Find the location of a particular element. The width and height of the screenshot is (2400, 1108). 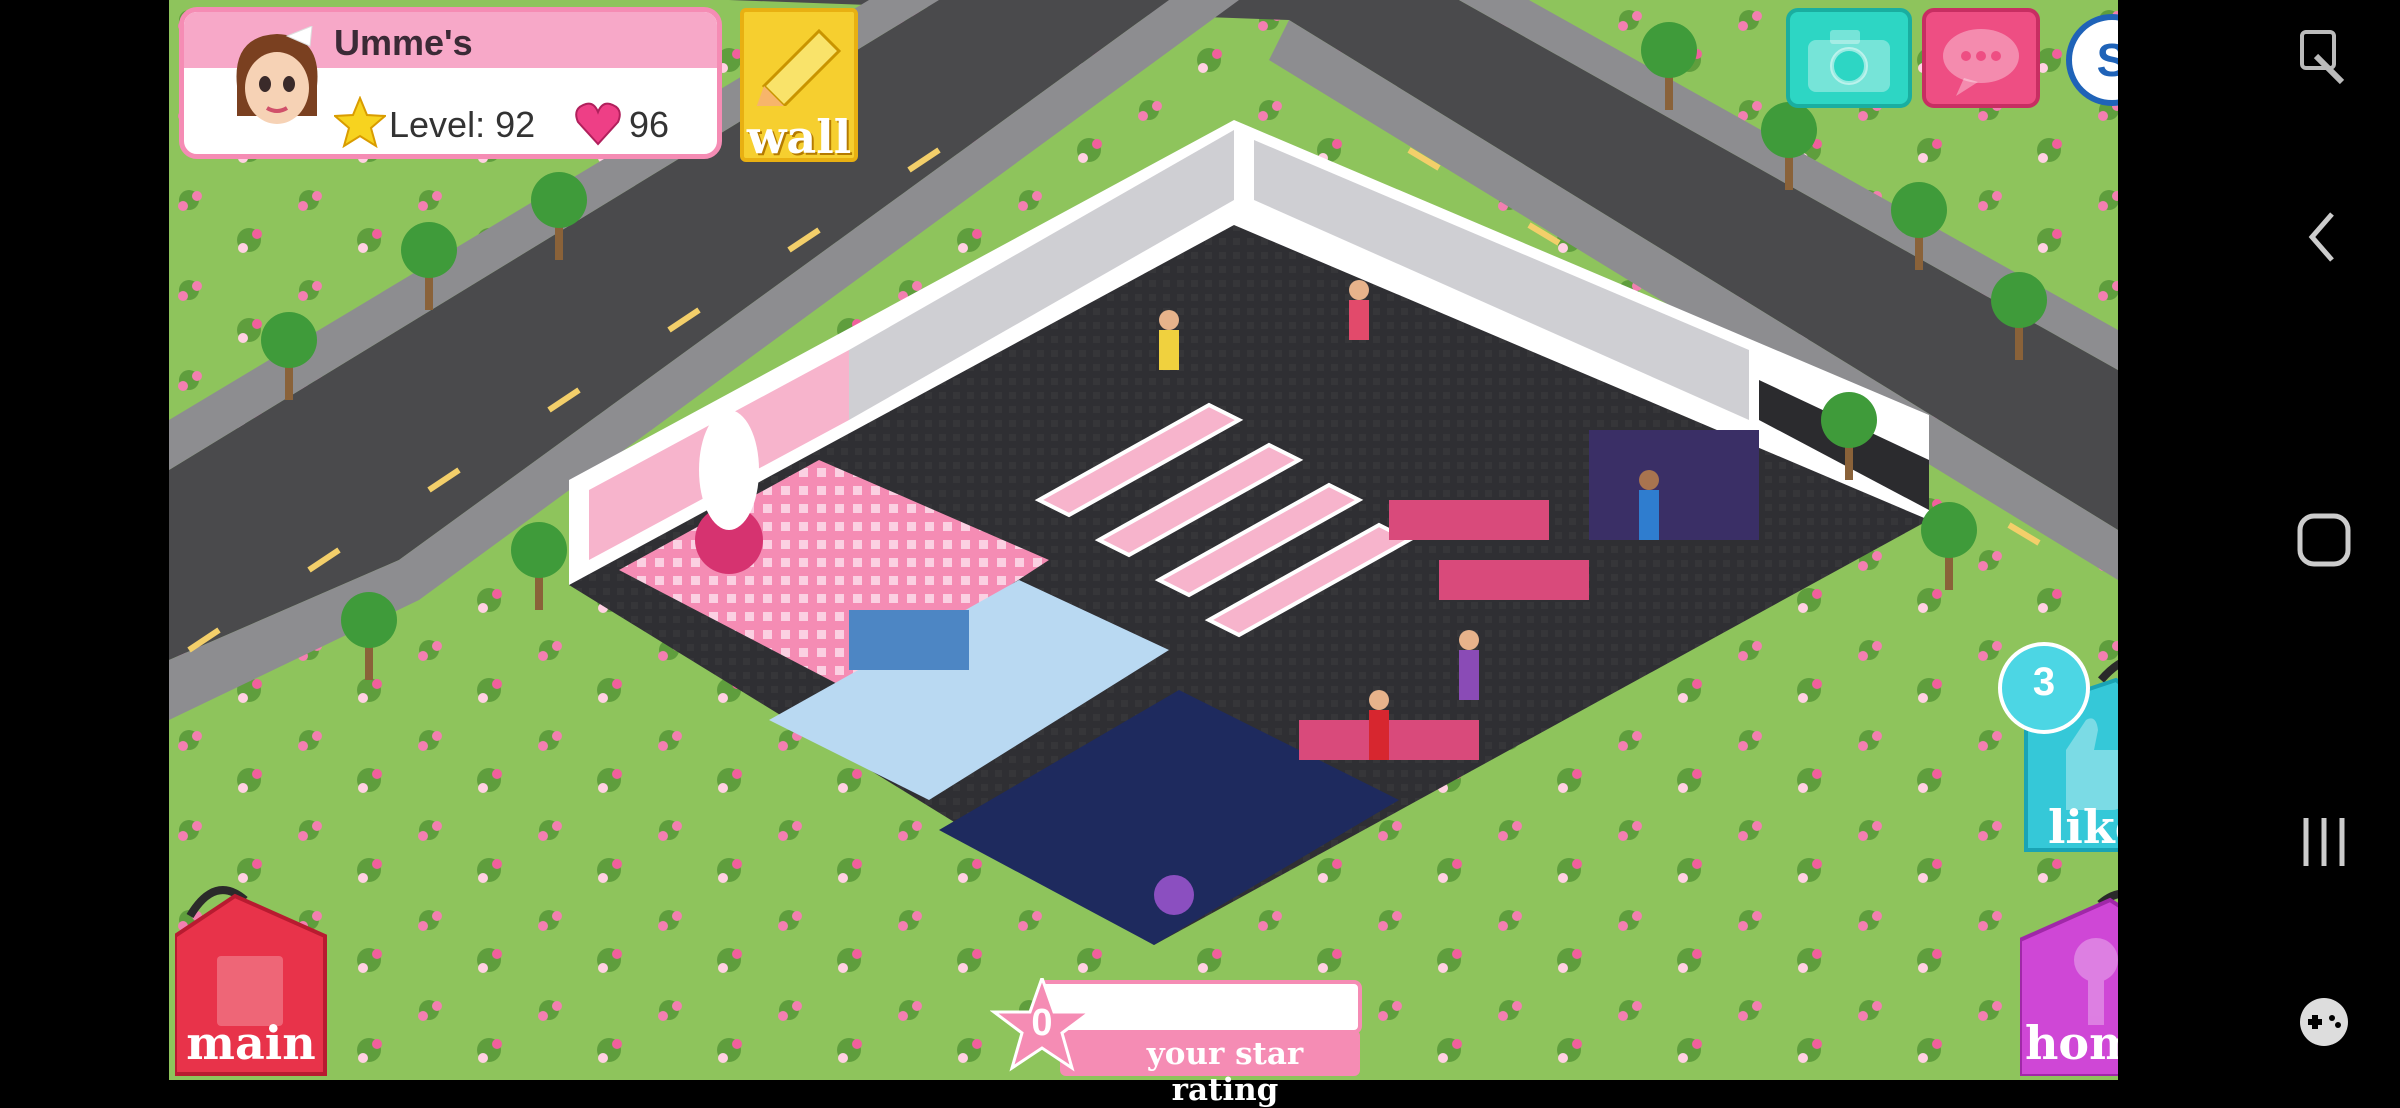

player-name: Umme's is located at coordinates (403, 42).